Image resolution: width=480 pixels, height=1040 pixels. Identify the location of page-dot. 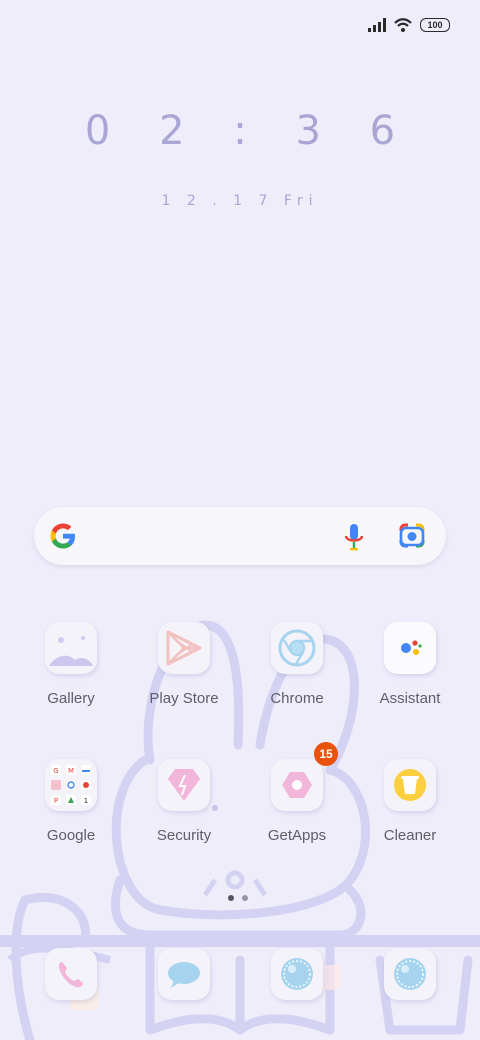
(245, 898).